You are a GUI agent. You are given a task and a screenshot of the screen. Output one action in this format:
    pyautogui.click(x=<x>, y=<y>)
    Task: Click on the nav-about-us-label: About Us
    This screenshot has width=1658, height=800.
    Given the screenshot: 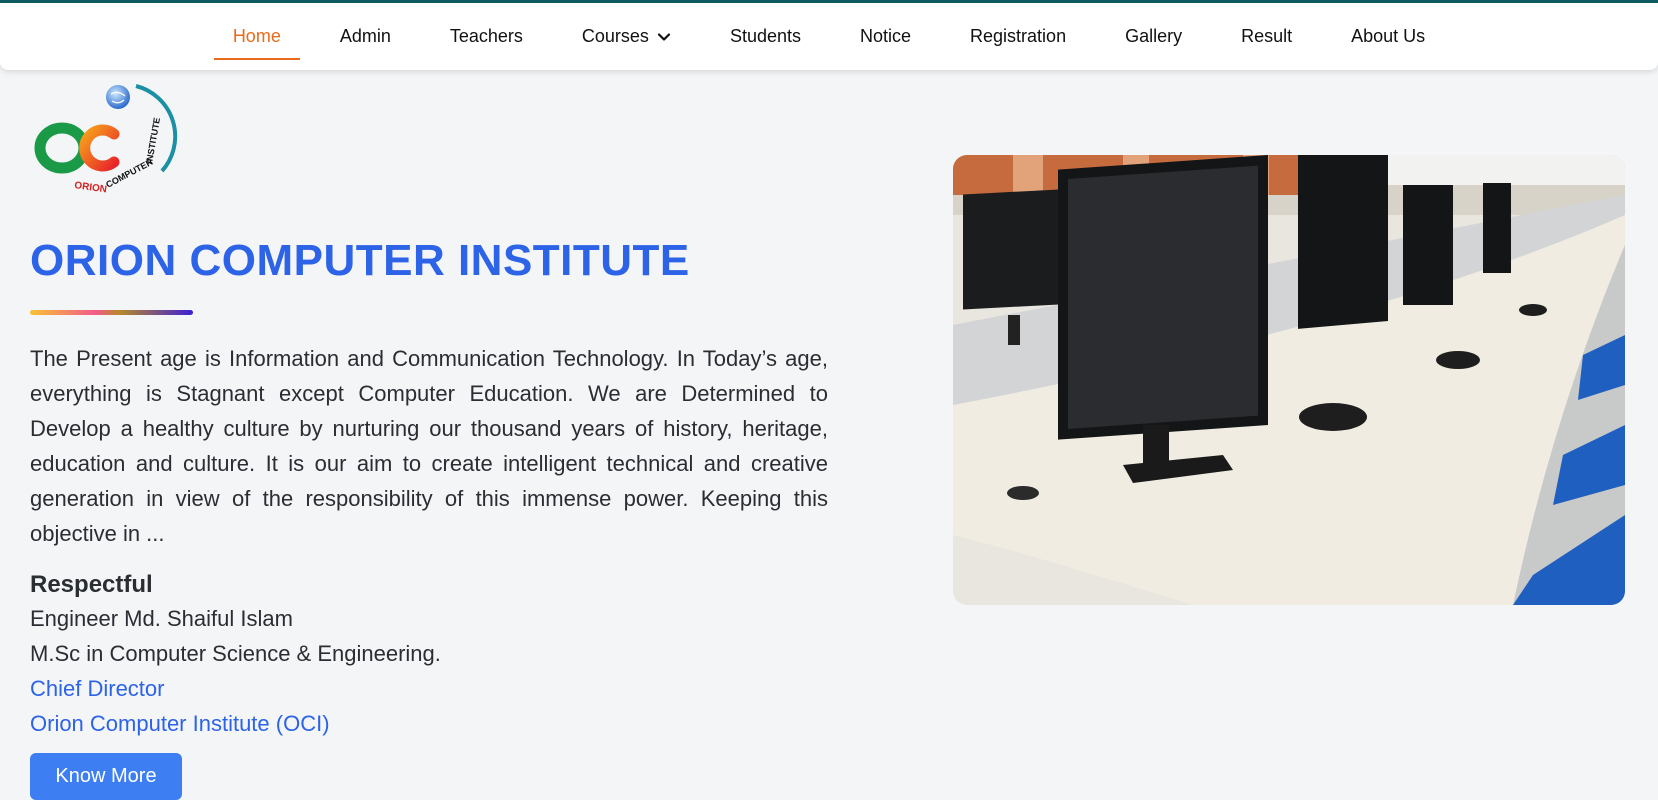 What is the action you would take?
    pyautogui.click(x=1388, y=36)
    